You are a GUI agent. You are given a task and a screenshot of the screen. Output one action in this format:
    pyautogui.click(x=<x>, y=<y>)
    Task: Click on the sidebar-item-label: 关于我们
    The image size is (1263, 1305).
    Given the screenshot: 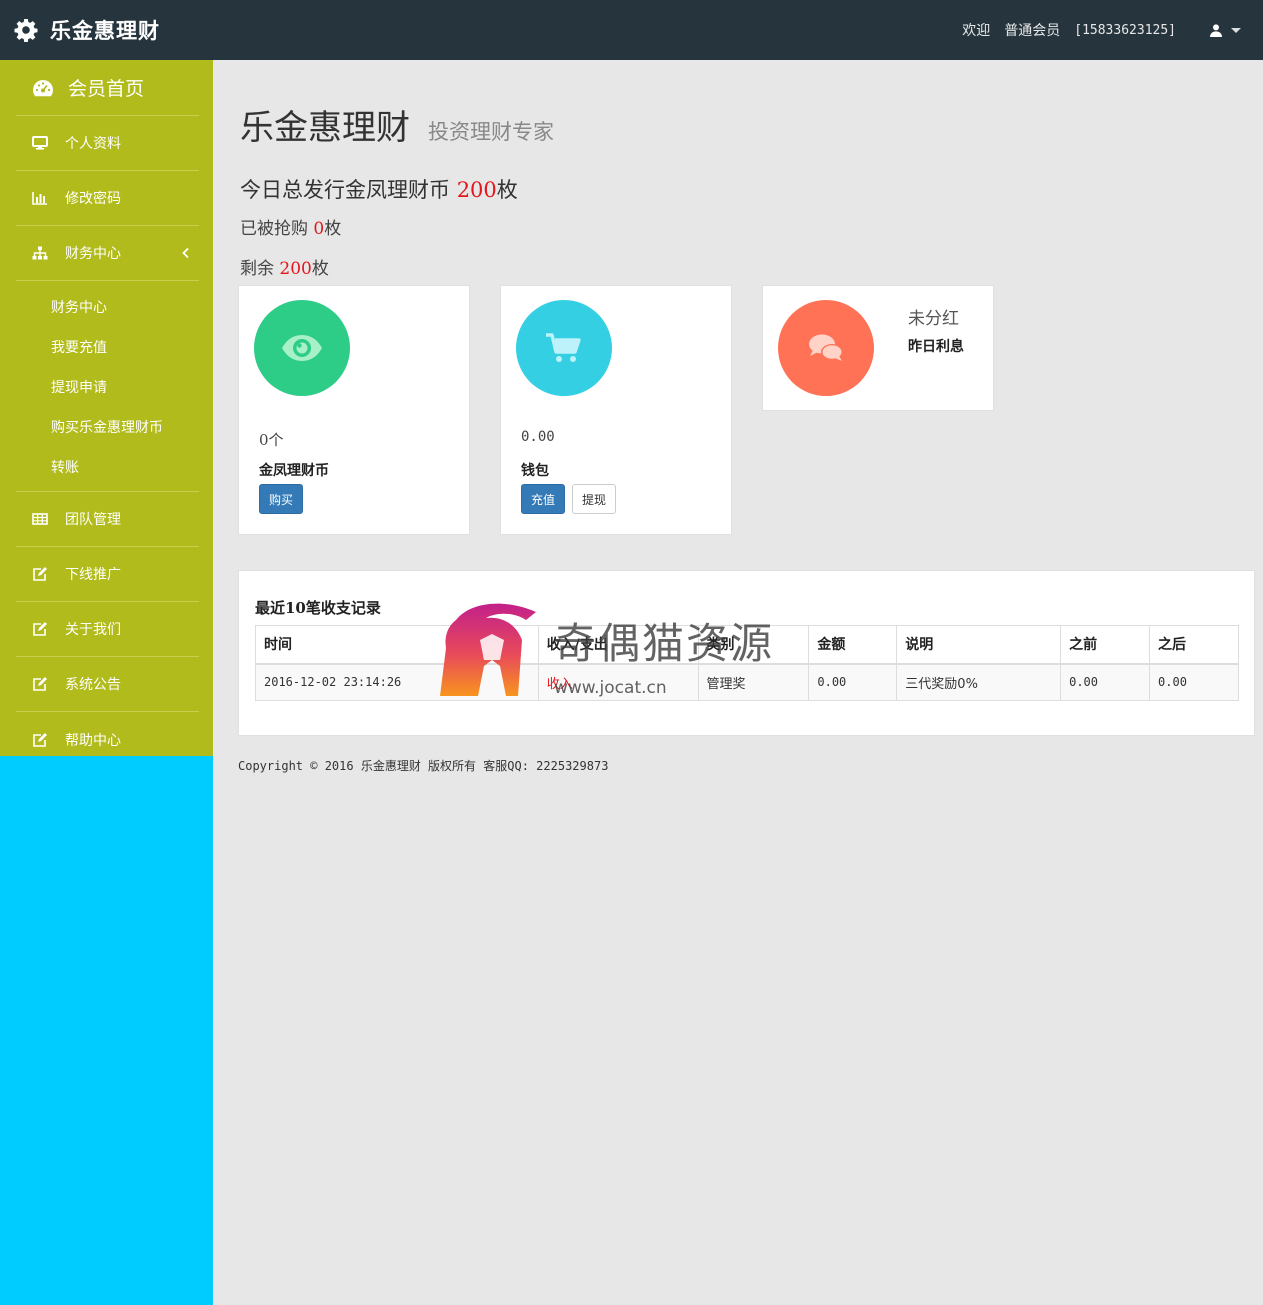 What is the action you would take?
    pyautogui.click(x=93, y=630)
    